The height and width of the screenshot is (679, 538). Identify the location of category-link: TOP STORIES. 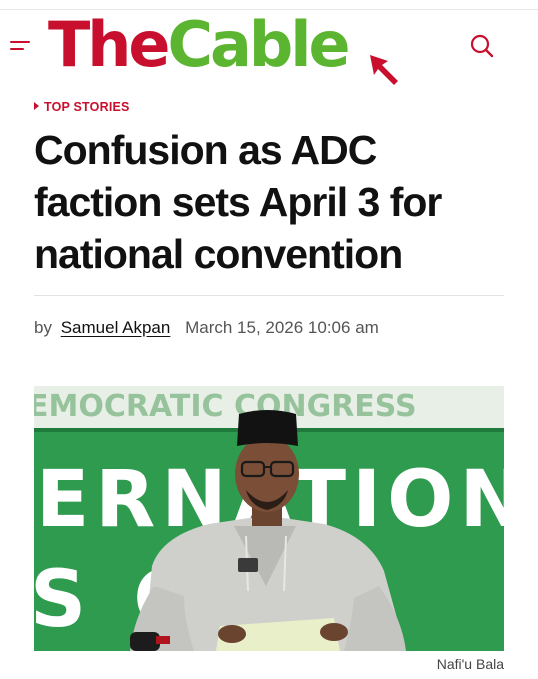
(82, 107).